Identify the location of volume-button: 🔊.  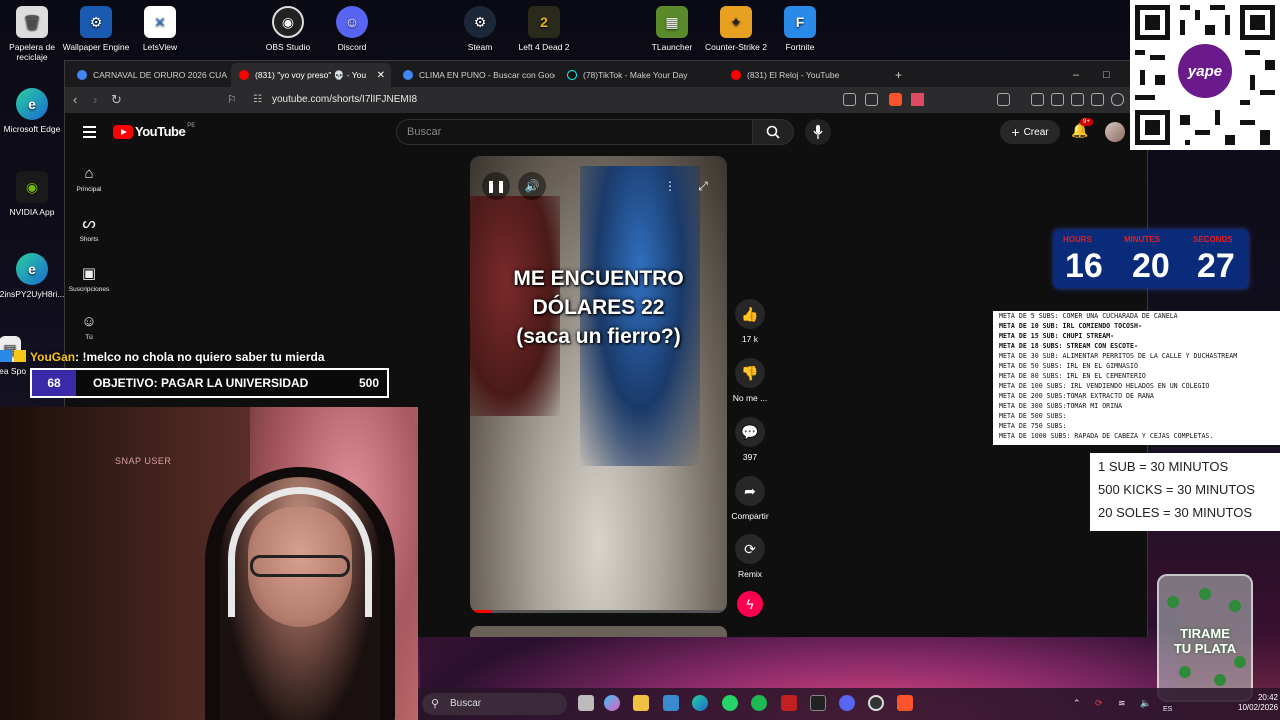
(532, 186).